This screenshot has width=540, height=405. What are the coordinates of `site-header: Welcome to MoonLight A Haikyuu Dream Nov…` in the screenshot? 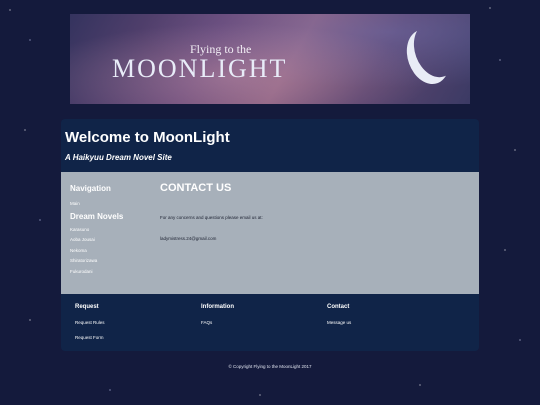 It's located at (270, 145).